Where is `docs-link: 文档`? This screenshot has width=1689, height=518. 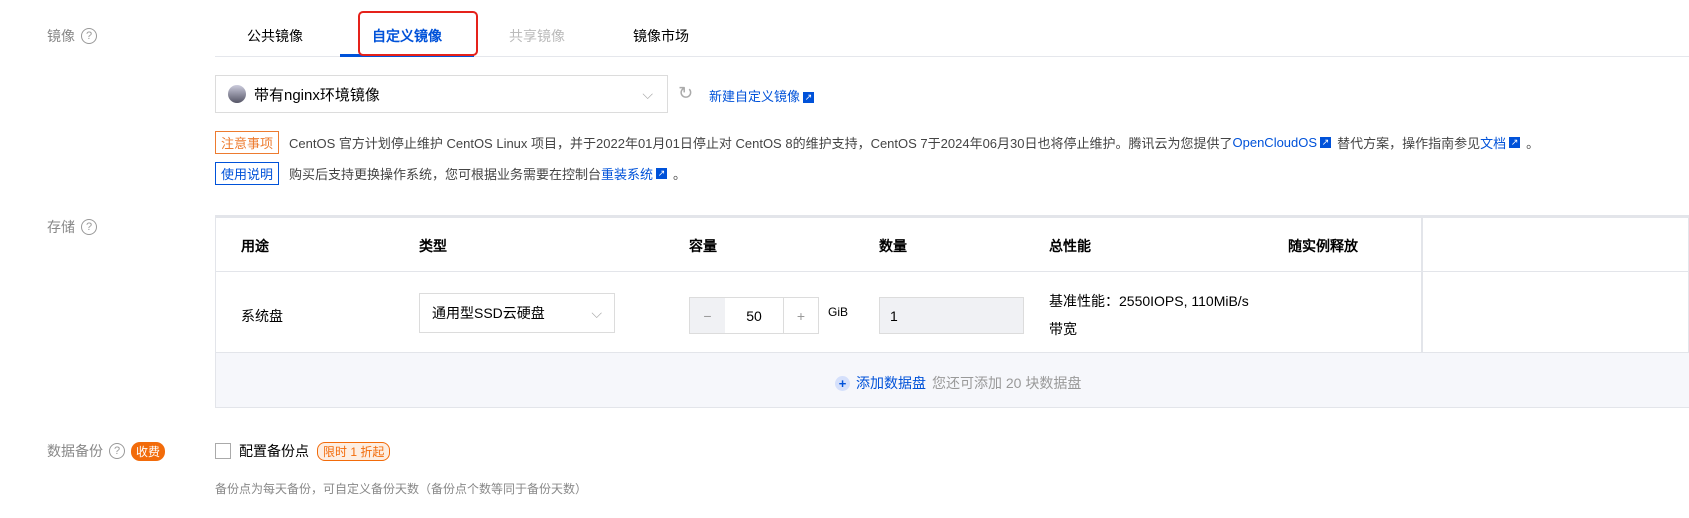
docs-link: 文档 is located at coordinates (1493, 142).